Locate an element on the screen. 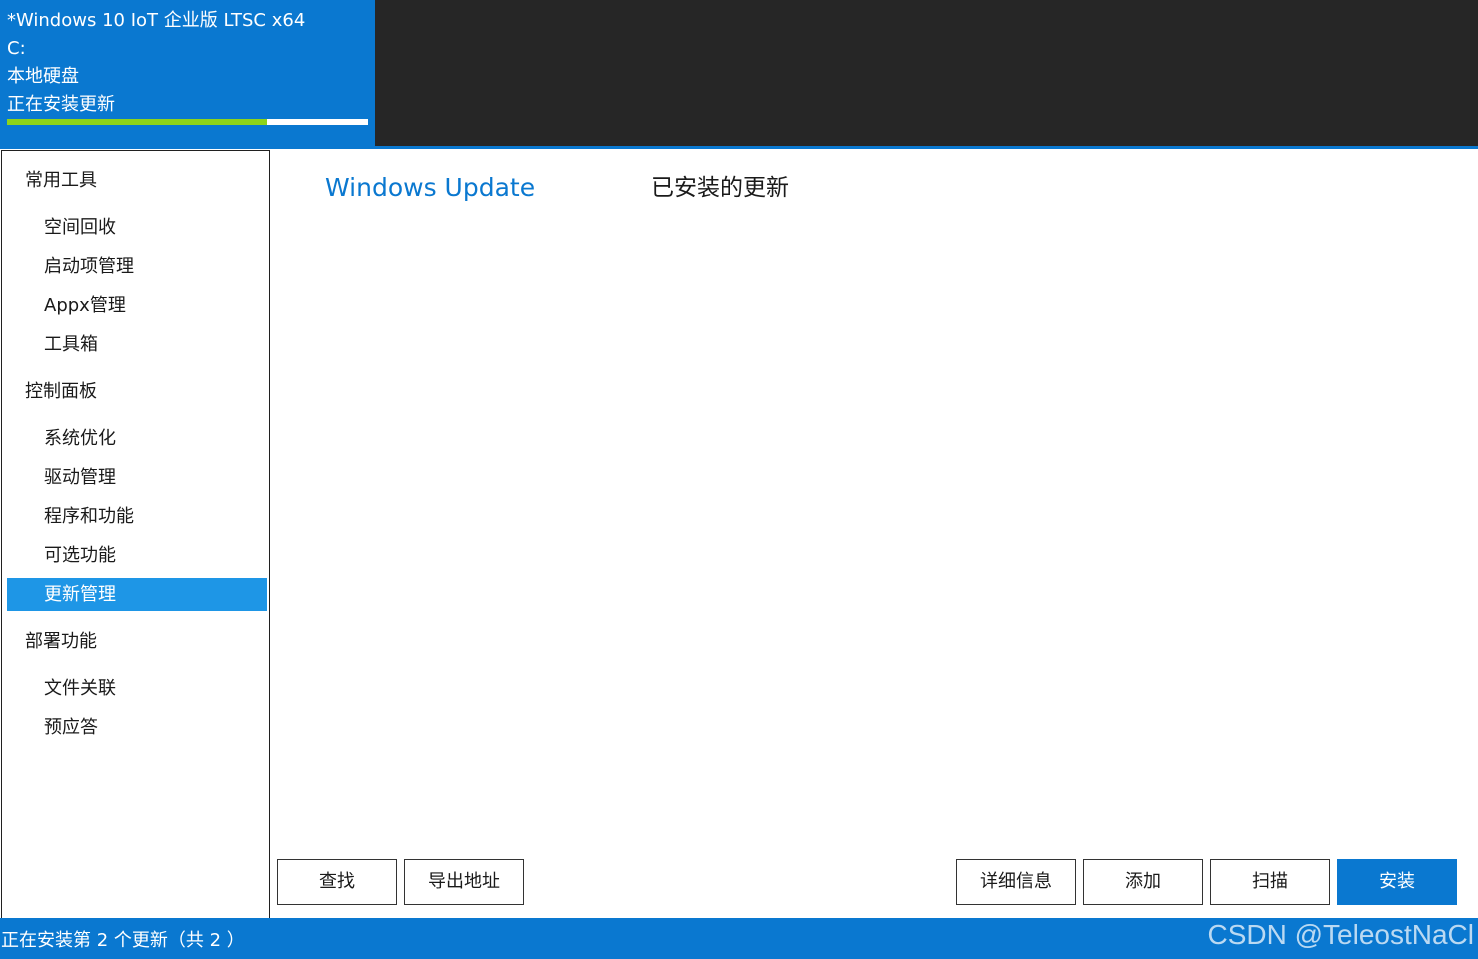 This screenshot has height=959, width=1478. sidebar-item-startup-manager: 启动项管理 is located at coordinates (137, 266).